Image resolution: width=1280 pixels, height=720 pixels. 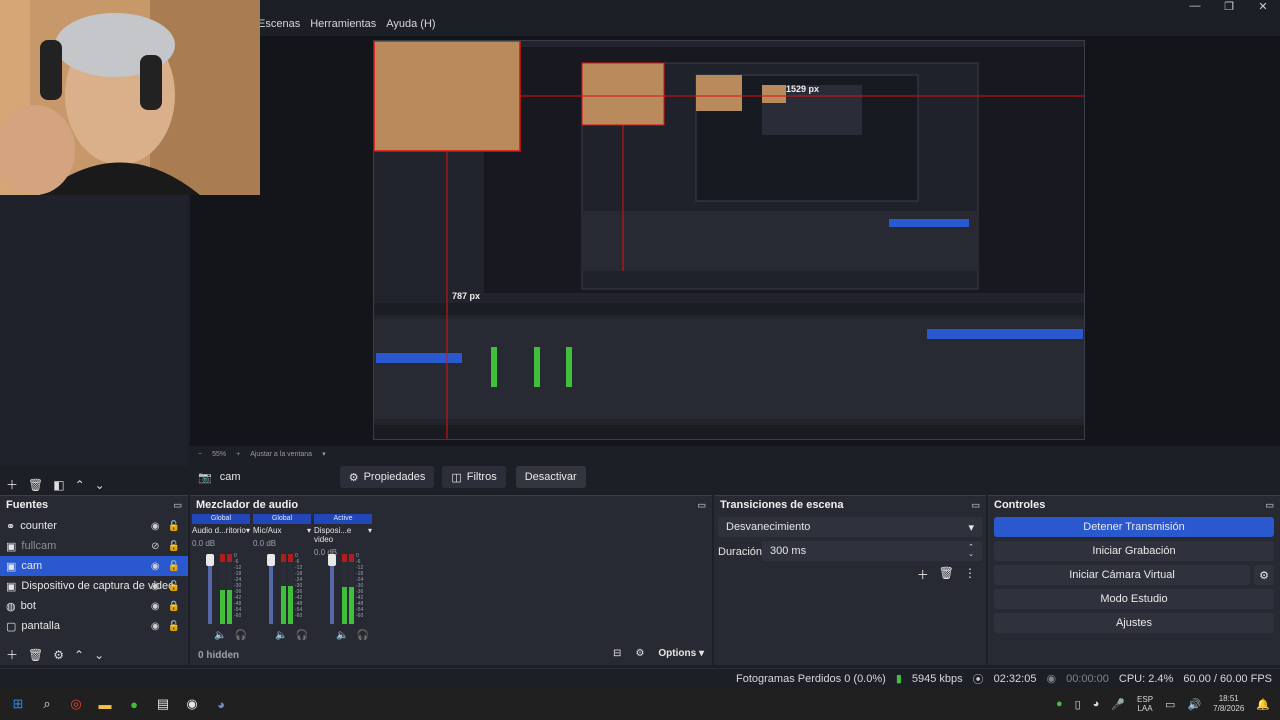 I want to click on filter-icon: ◫, so click(x=456, y=477).